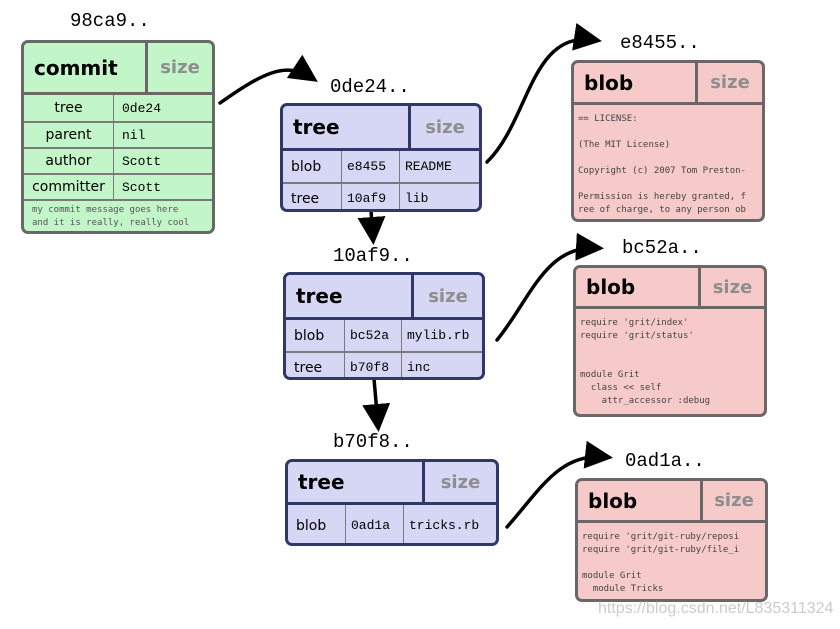 This screenshot has height=629, width=840. Describe the element at coordinates (662, 248) in the screenshot. I see `blob-hash: bc52a..` at that location.